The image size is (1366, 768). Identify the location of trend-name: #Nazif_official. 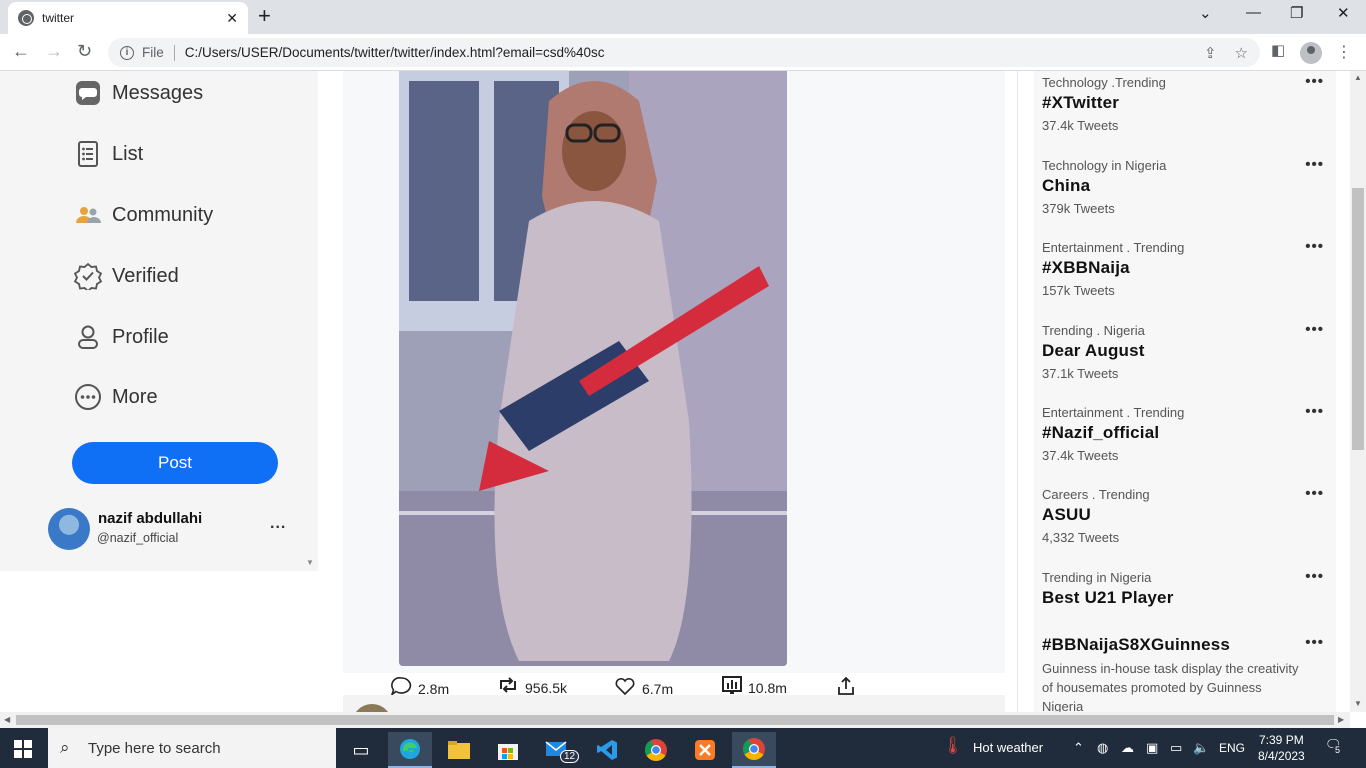
(1101, 432).